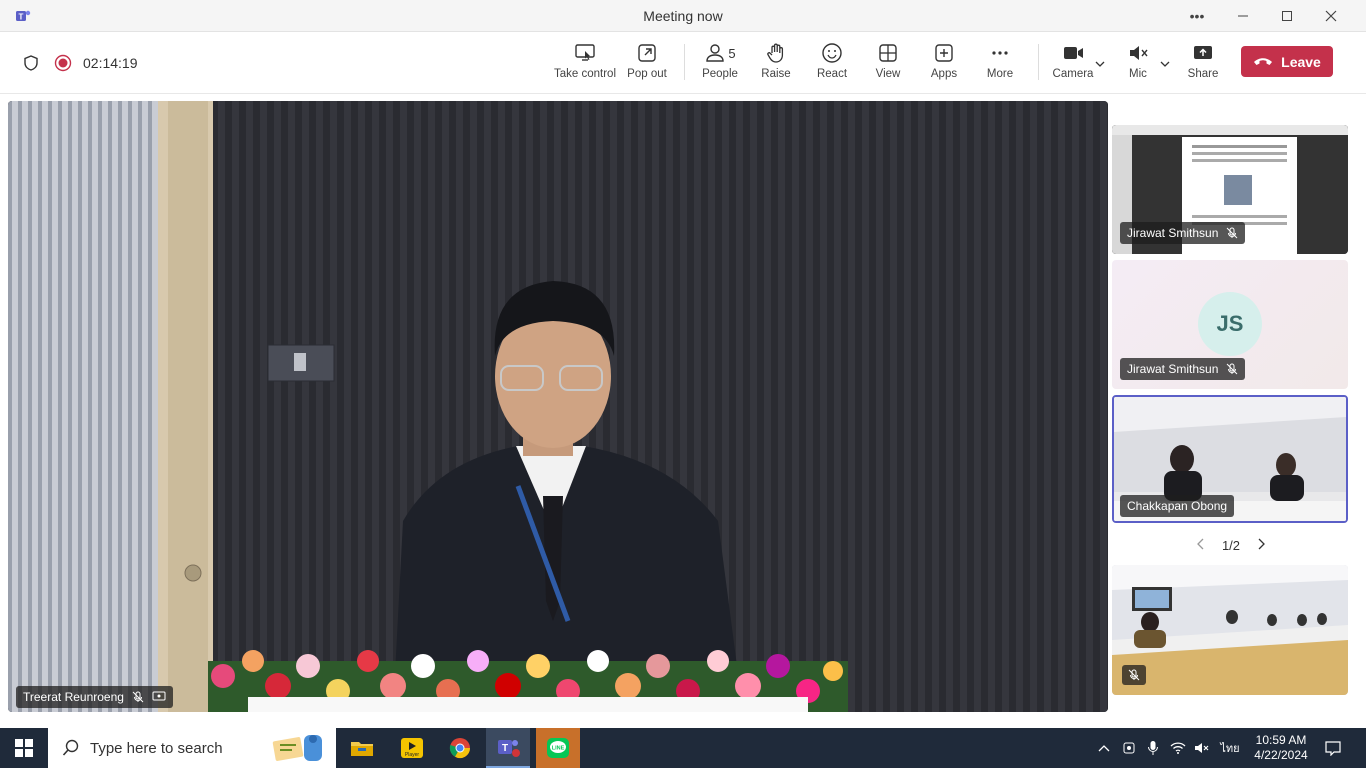 This screenshot has width=1366, height=768. I want to click on svg-text: LINE, so click(558, 749).